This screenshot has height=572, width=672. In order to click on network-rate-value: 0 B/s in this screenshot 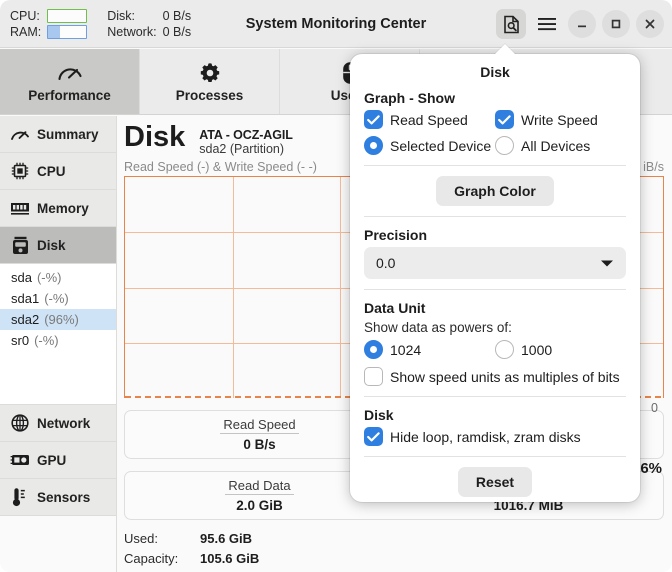, I will do `click(177, 31)`.